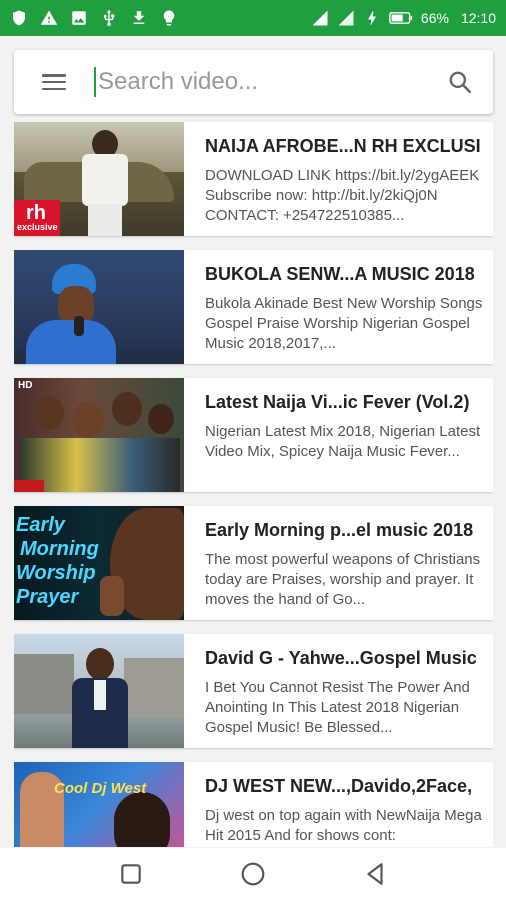 This screenshot has height=900, width=506. Describe the element at coordinates (99, 804) in the screenshot. I see `video-thumbnail: Cool Dj West` at that location.